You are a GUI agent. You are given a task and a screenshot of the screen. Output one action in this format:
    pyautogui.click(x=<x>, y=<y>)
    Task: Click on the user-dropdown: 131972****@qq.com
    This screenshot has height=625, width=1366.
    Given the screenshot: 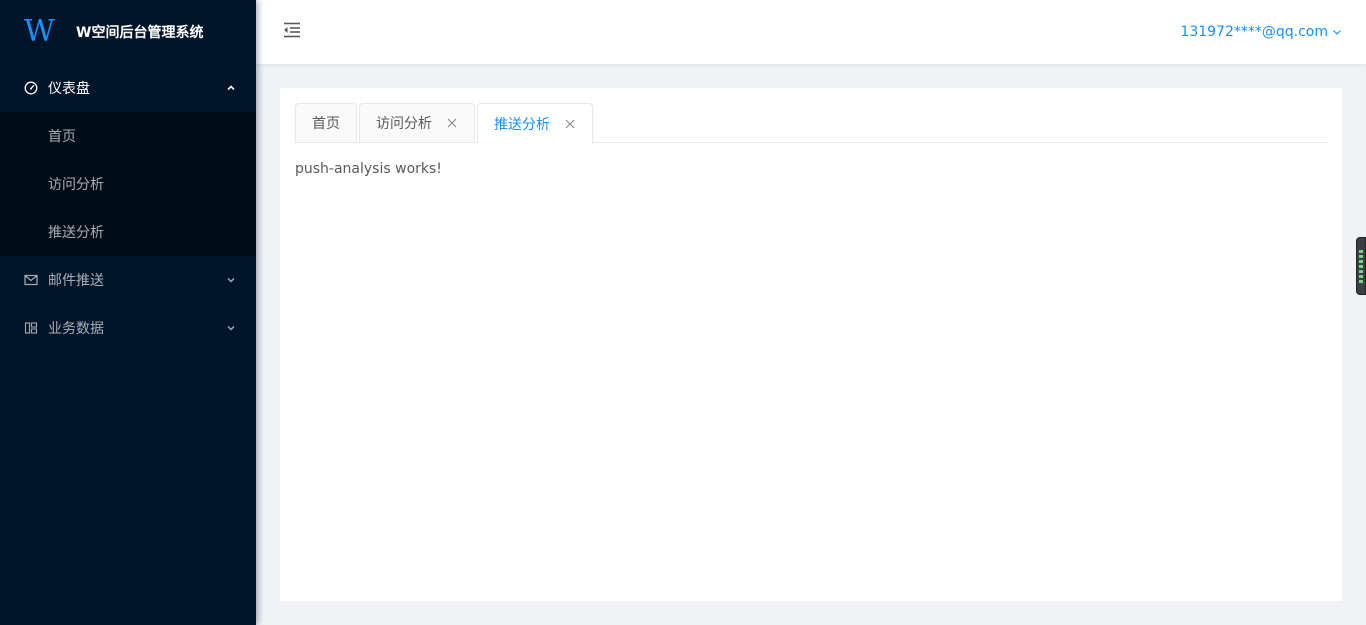 What is the action you would take?
    pyautogui.click(x=1261, y=32)
    